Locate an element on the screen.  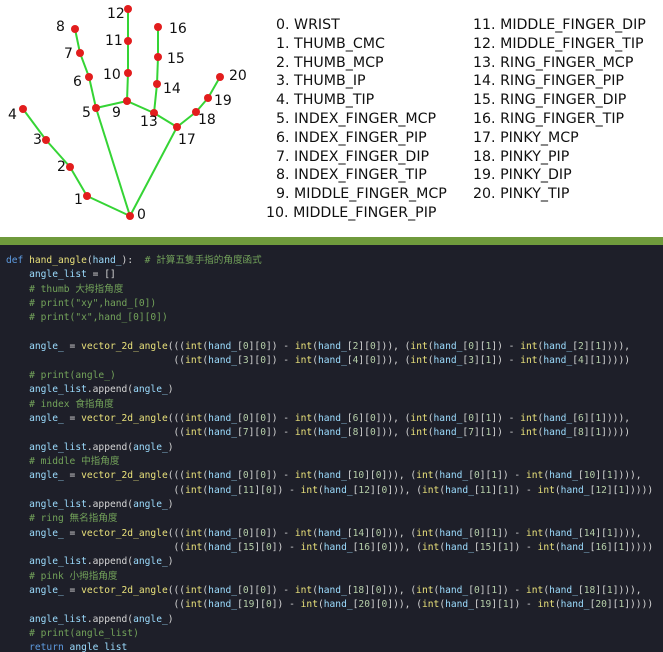
code-line: angle_list = [] is located at coordinates (72, 275).